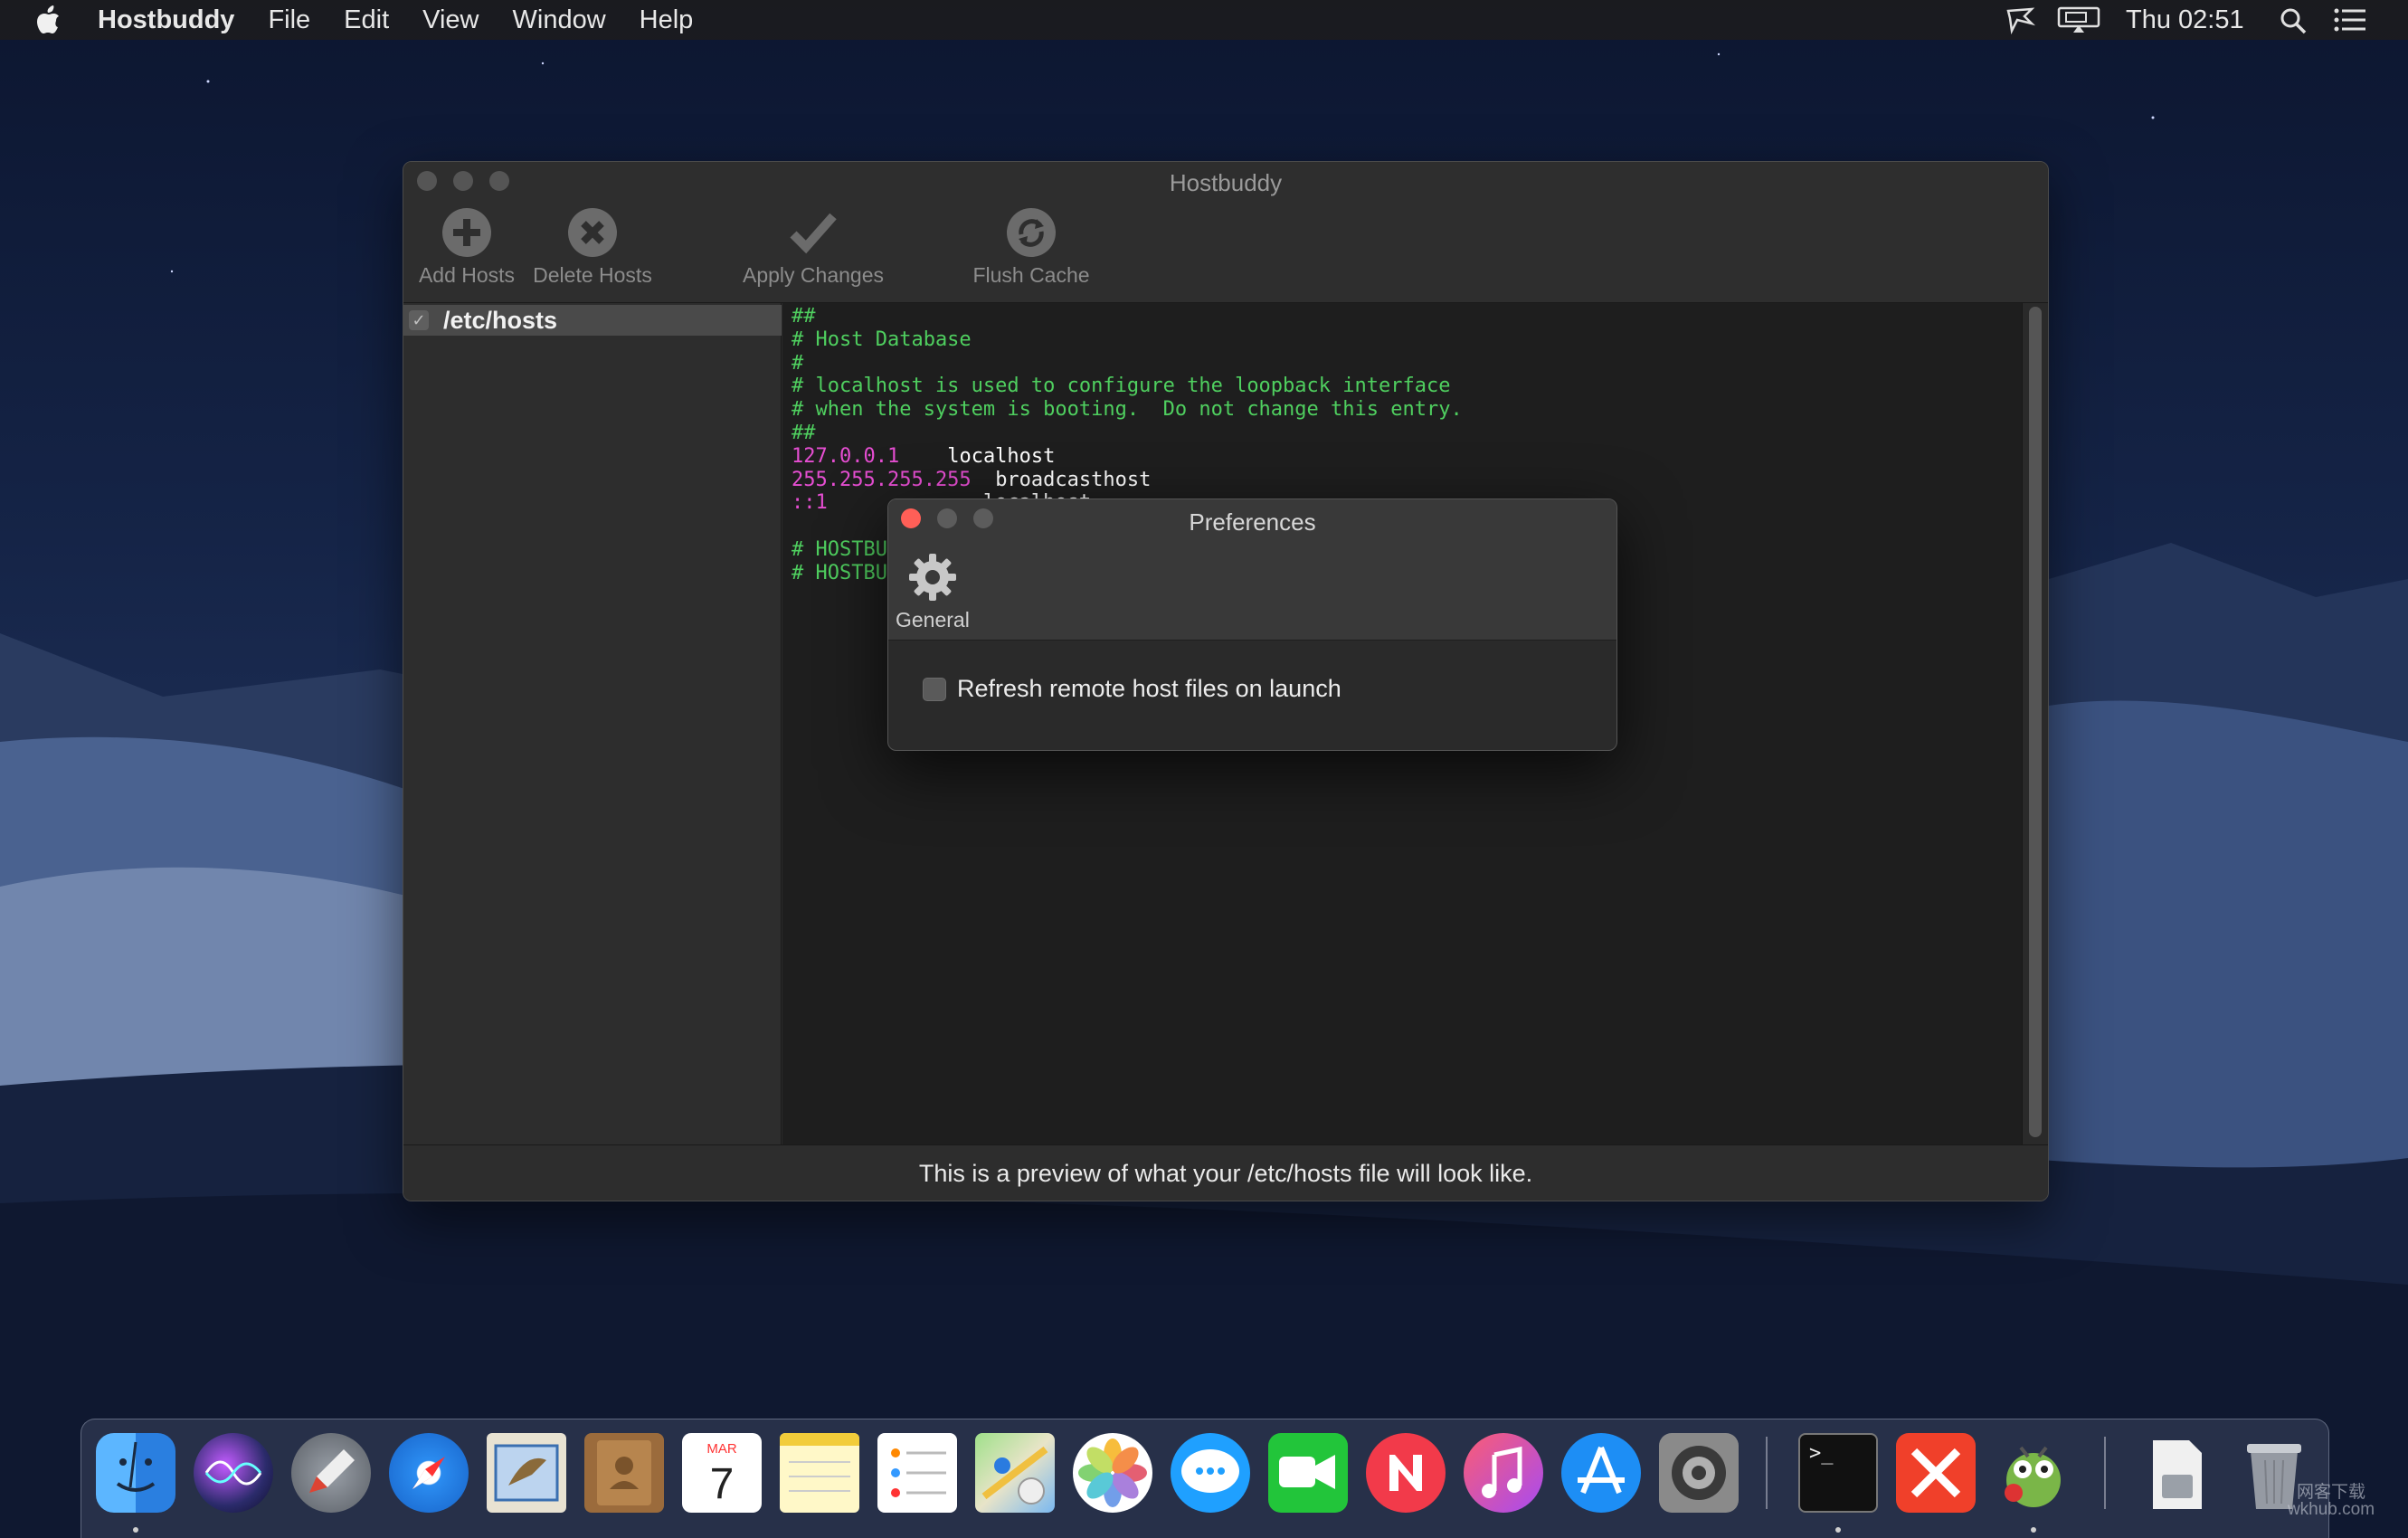 This screenshot has height=1538, width=2408. I want to click on tab-general: General, so click(933, 591).